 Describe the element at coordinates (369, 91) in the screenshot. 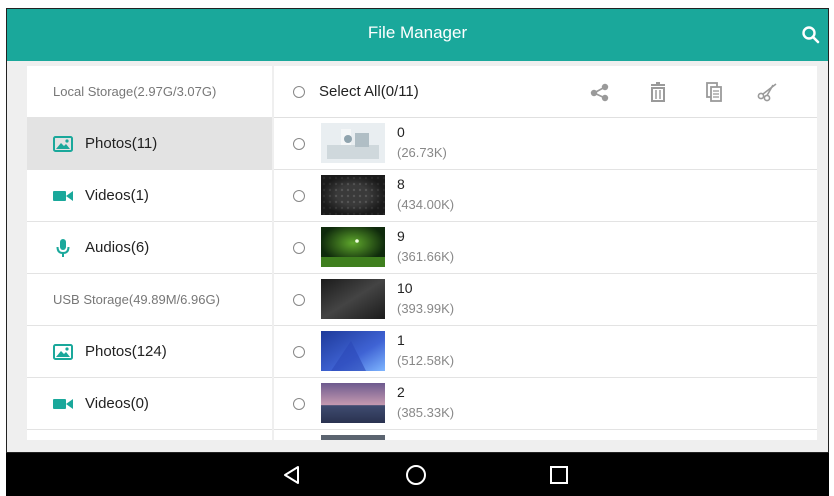

I see `select-all-label: Select All(0/11)` at that location.